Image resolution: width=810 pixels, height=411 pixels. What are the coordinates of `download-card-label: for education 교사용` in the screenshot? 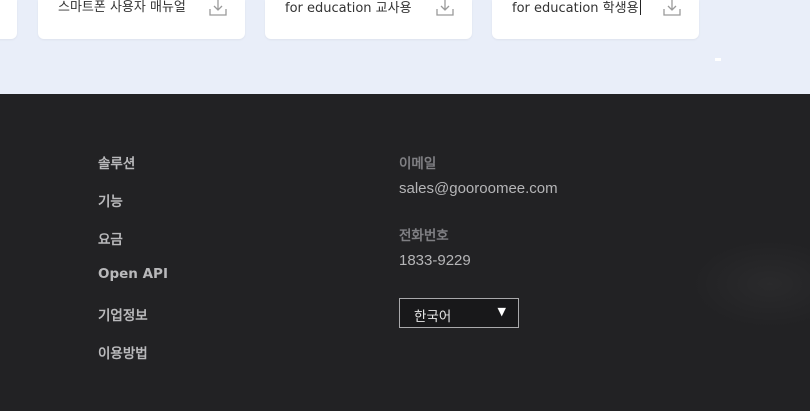 It's located at (348, 8).